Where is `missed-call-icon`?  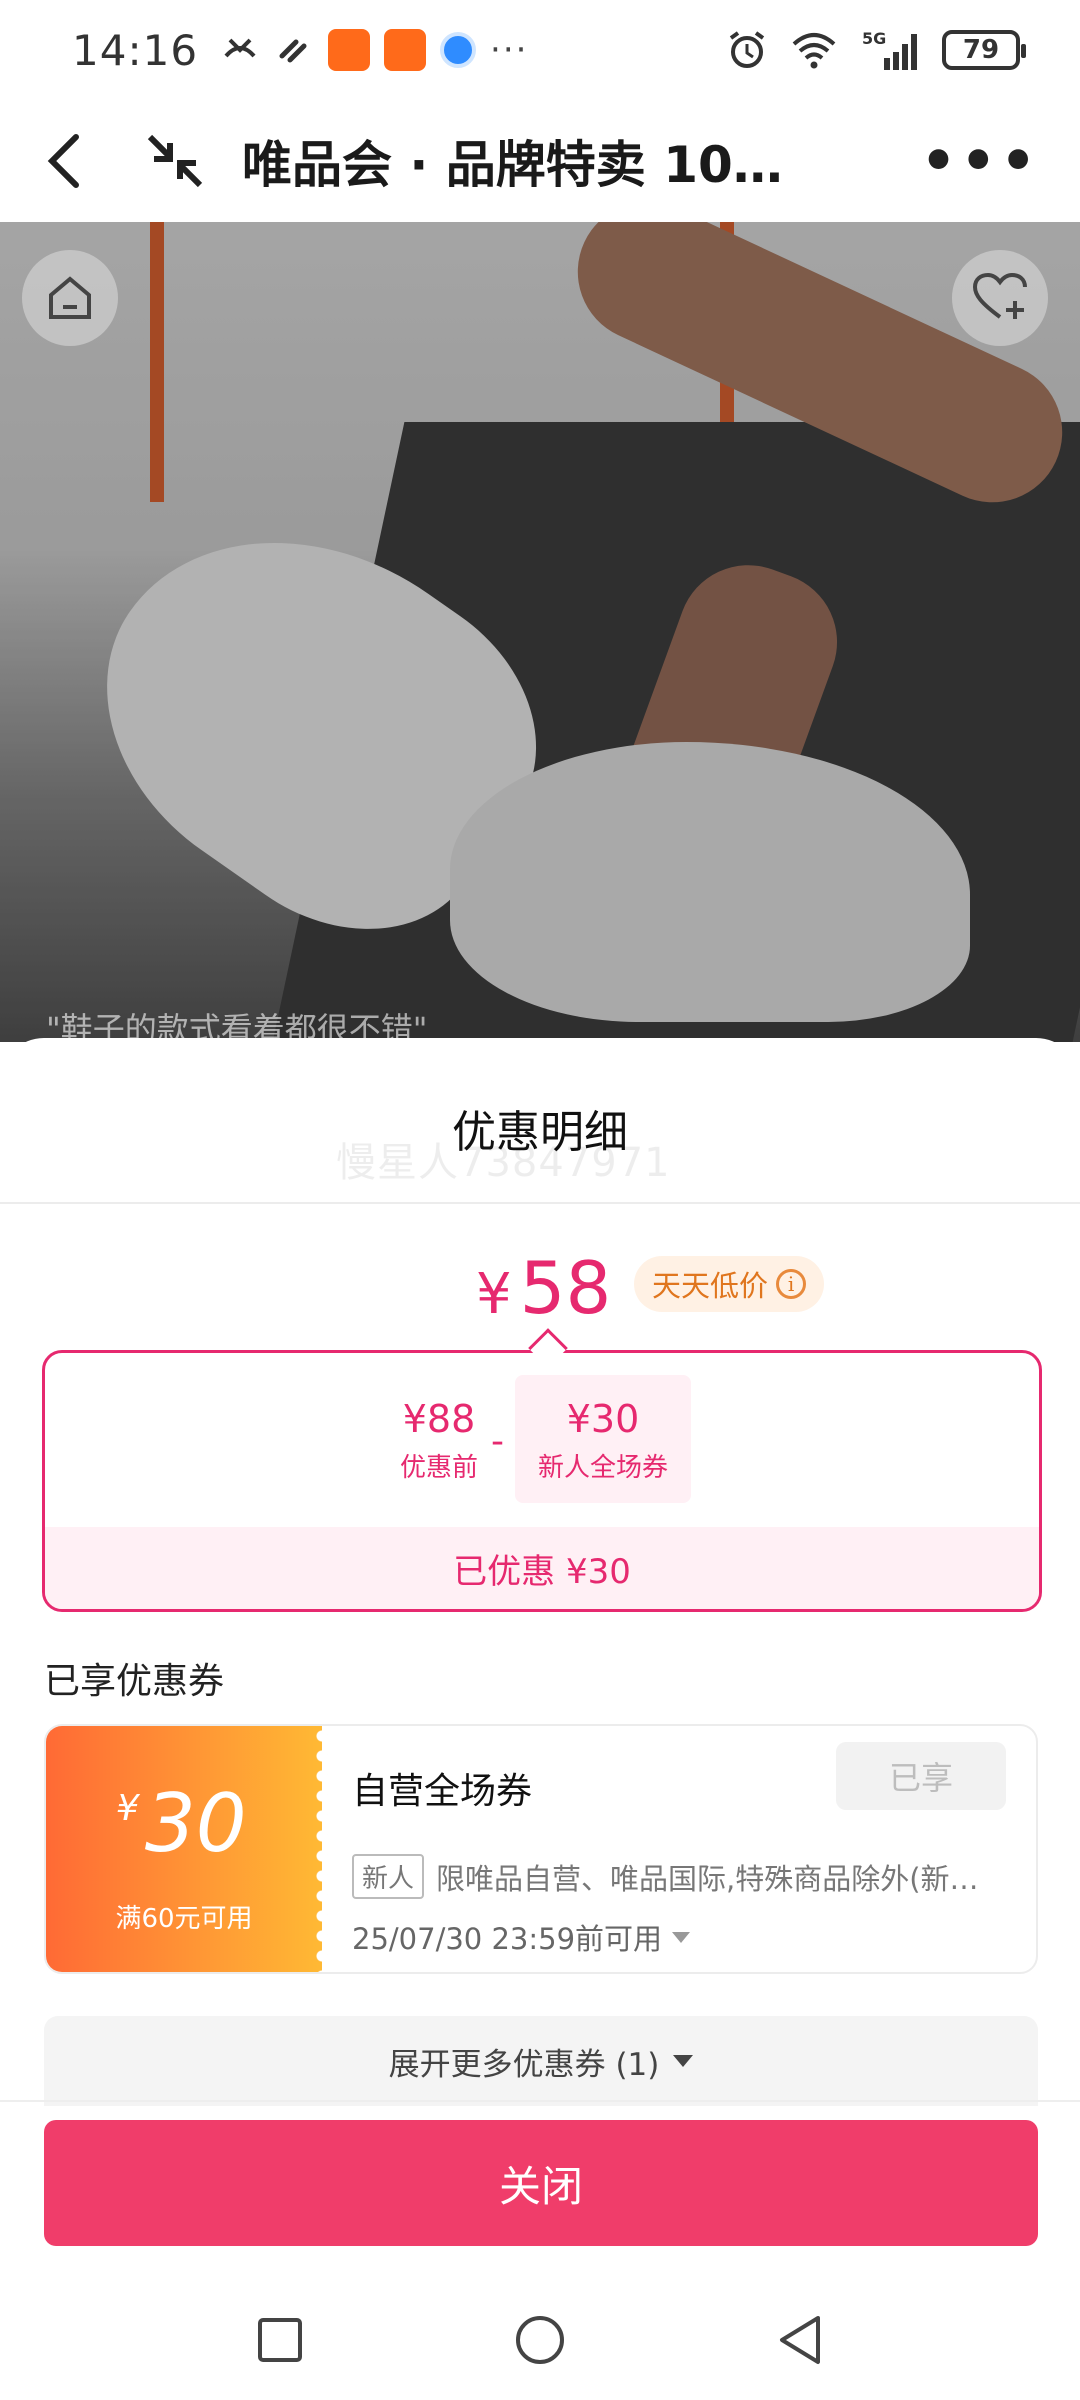
missed-call-icon is located at coordinates (240, 48).